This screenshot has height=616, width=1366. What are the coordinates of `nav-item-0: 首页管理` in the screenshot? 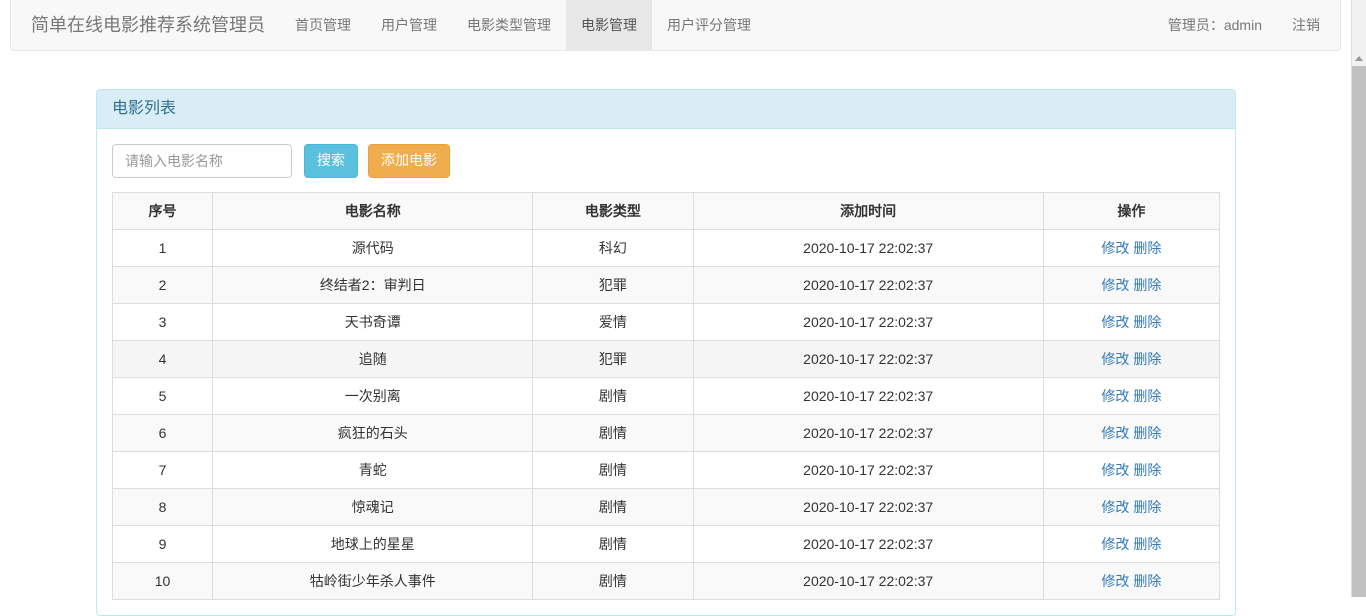 It's located at (323, 25).